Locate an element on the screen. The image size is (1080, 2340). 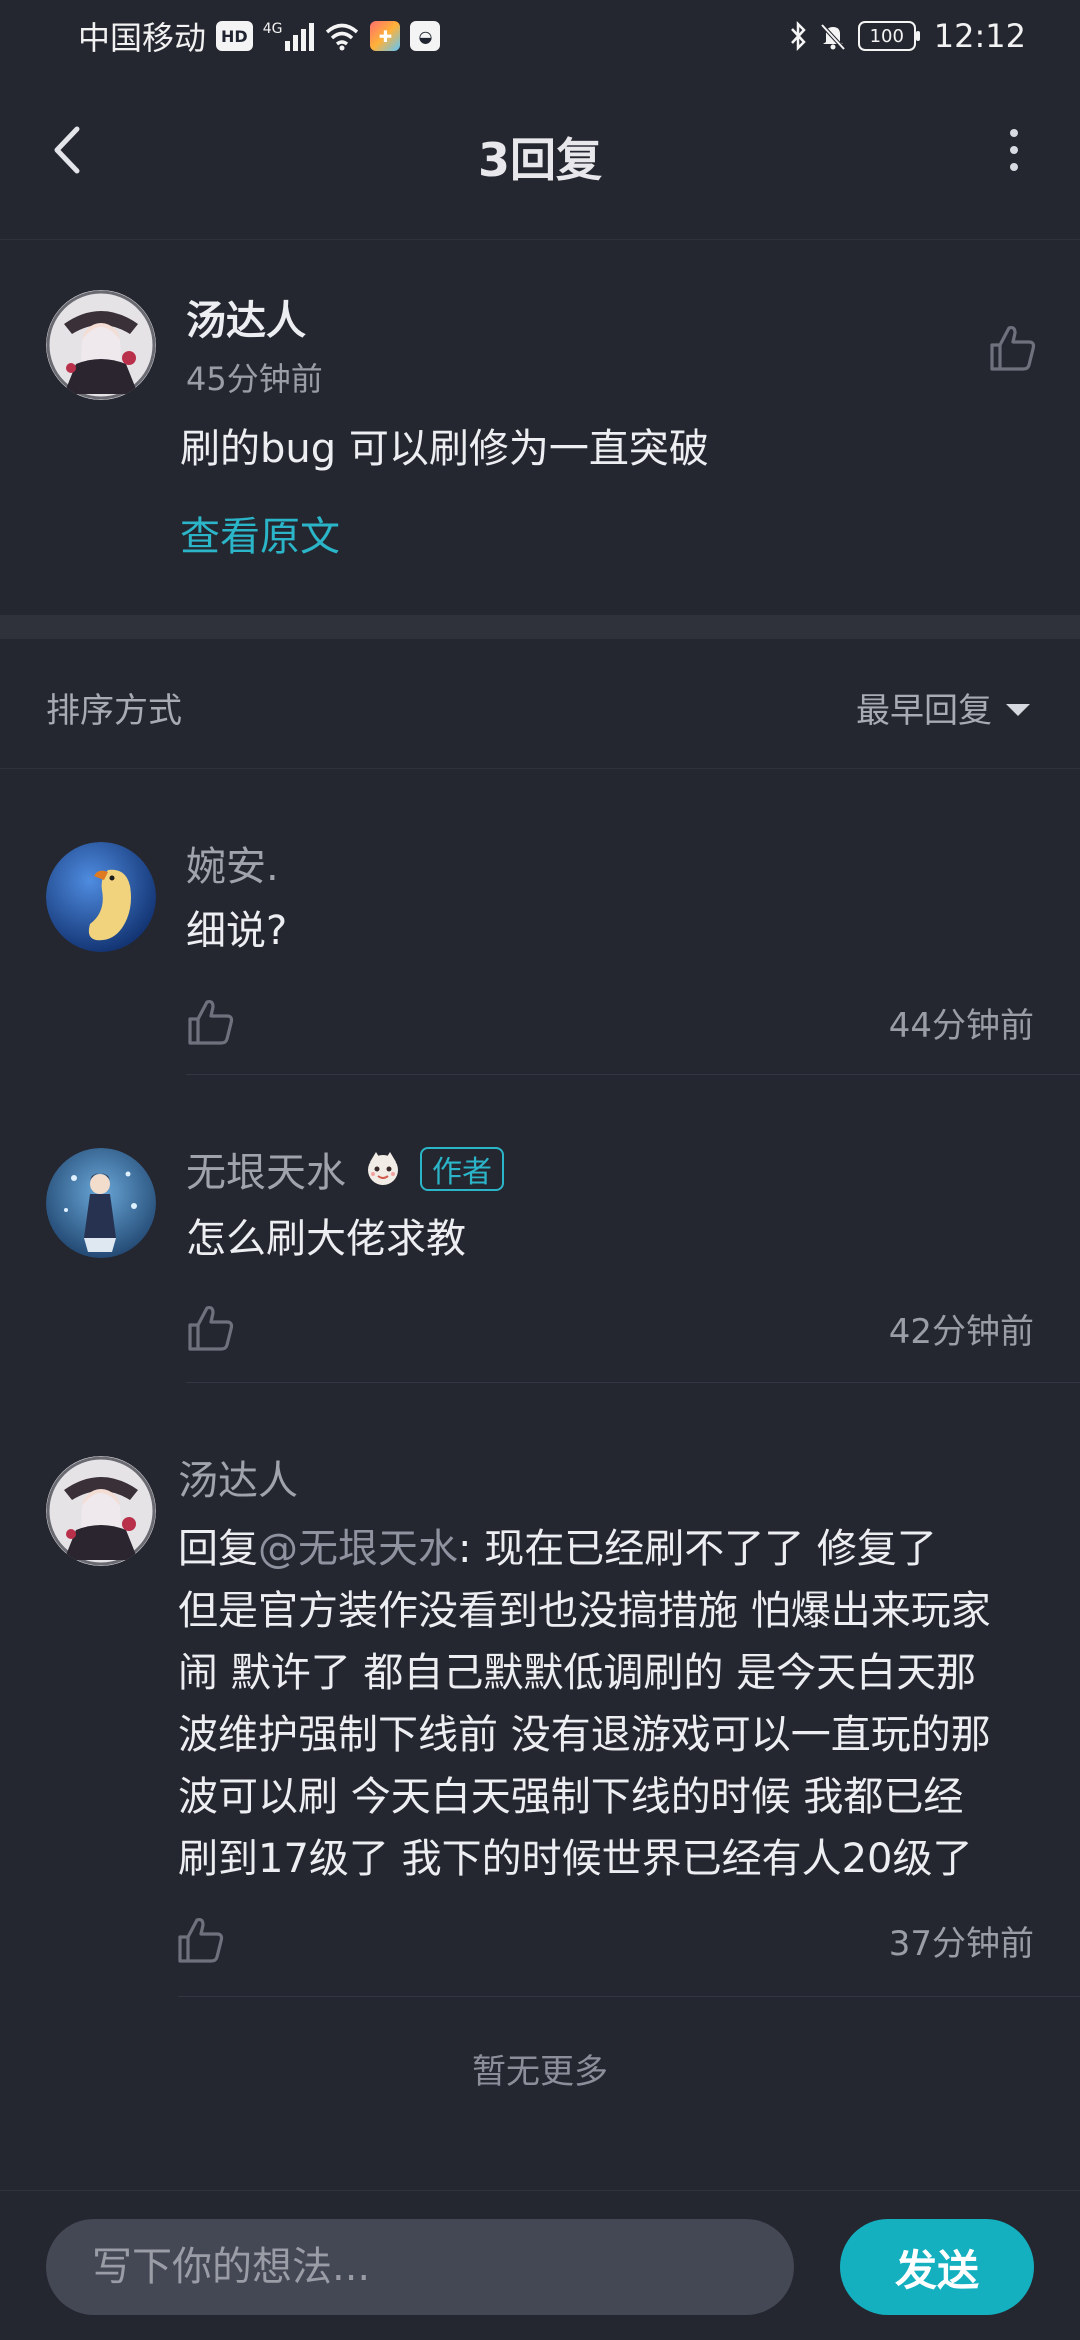
original-text: 刷的bug 可以刷修为一直突破 is located at coordinates (444, 449).